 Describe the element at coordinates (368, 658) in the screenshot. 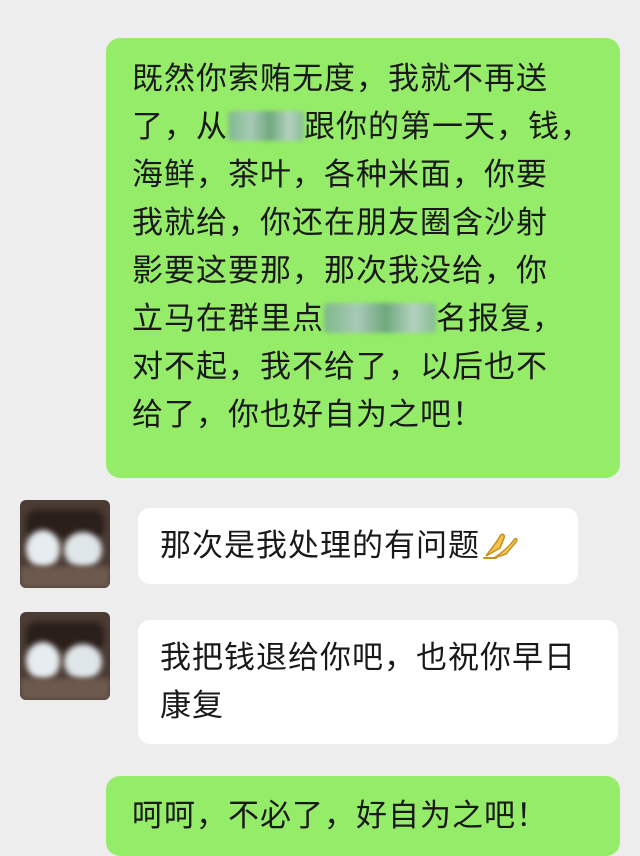

I see `message-line: 我把钱退给你吧，也祝你早日` at that location.